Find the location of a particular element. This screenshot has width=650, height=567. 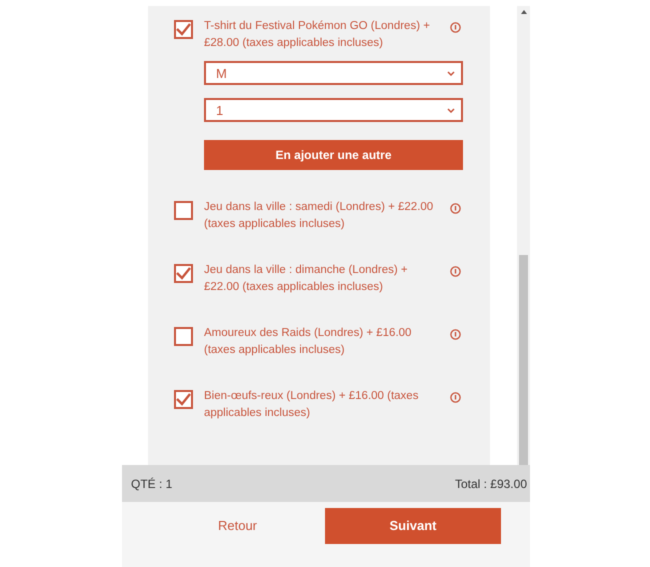

dropdown: 1 is located at coordinates (333, 110).